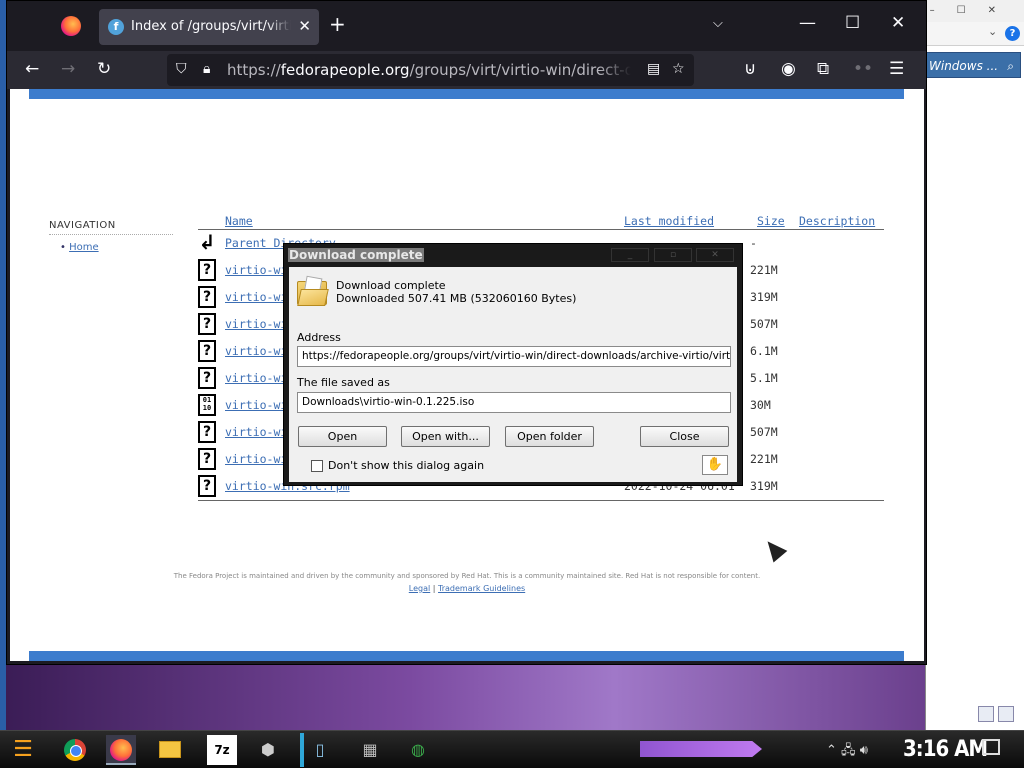  What do you see at coordinates (84, 247) in the screenshot?
I see `home-link: Home` at bounding box center [84, 247].